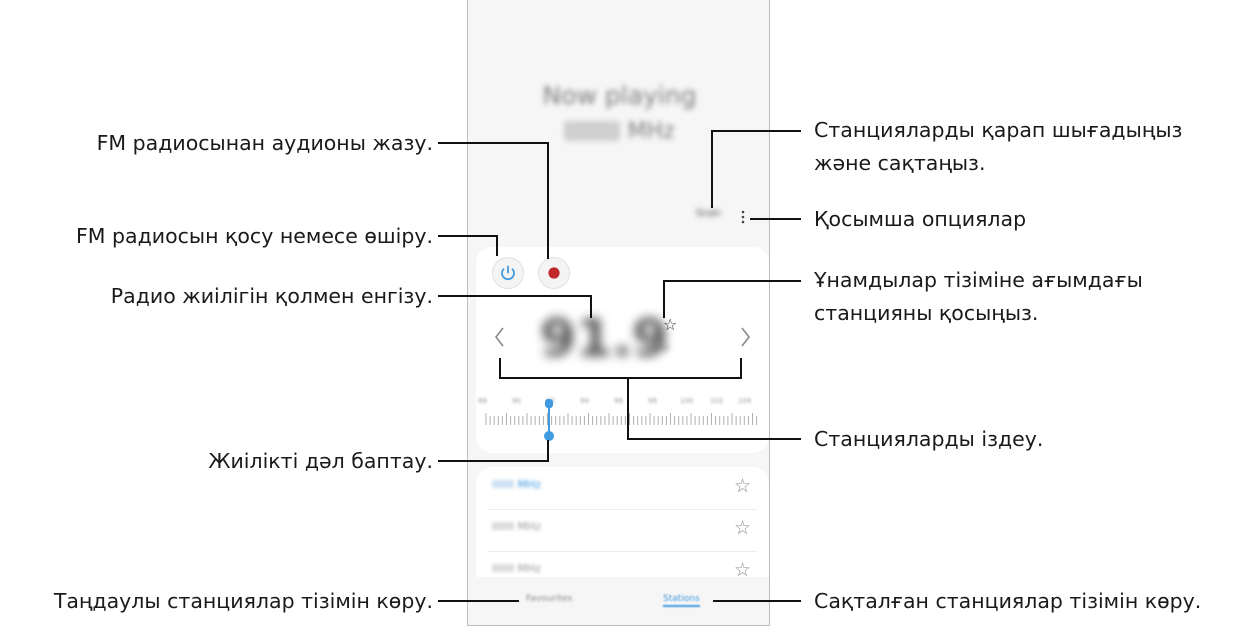  I want to click on scan-callout-line1: Станцияларды қарап шығадыңыз, so click(998, 130).